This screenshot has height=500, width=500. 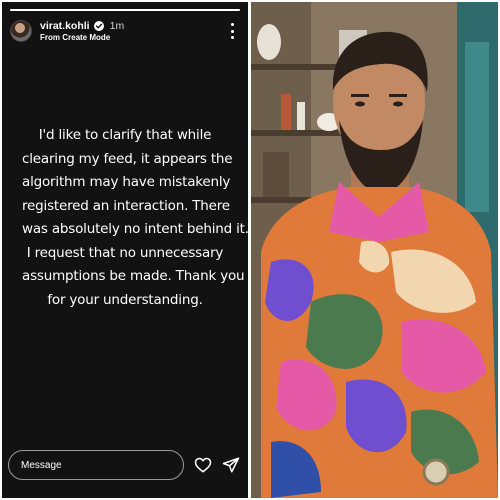 What do you see at coordinates (135, 229) in the screenshot?
I see `story-text-line: was absolutely no intent behind it.` at bounding box center [135, 229].